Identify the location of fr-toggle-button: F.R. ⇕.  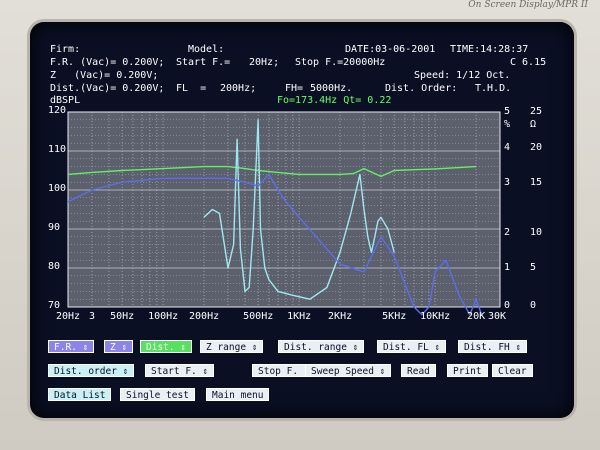
(71, 346).